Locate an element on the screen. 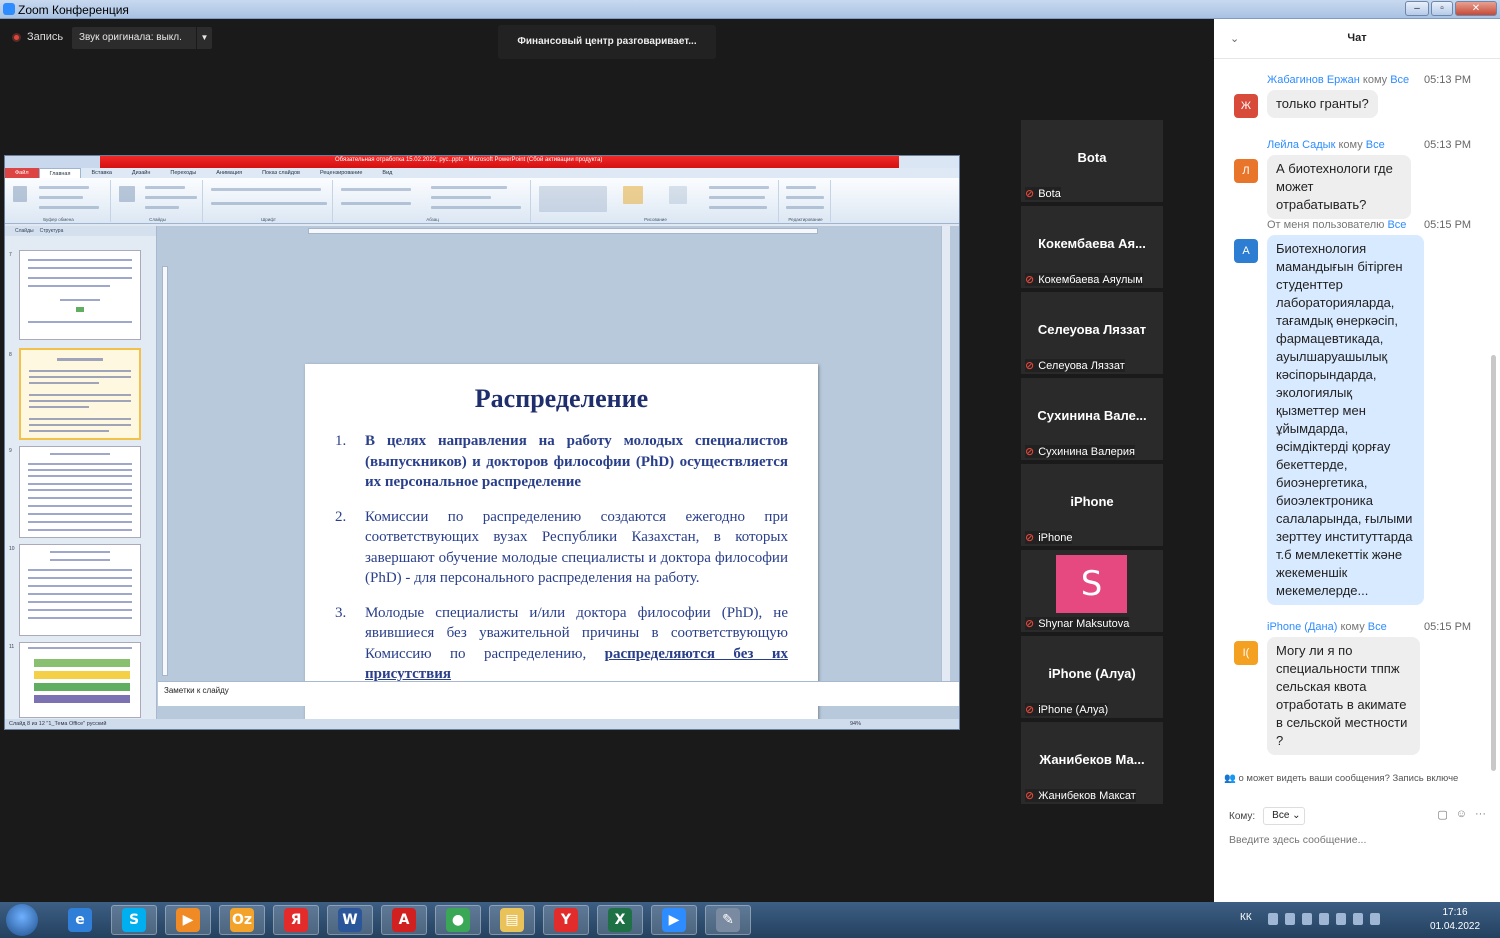 This screenshot has height=938, width=1500. recording-indicator: Запись is located at coordinates (37, 37).